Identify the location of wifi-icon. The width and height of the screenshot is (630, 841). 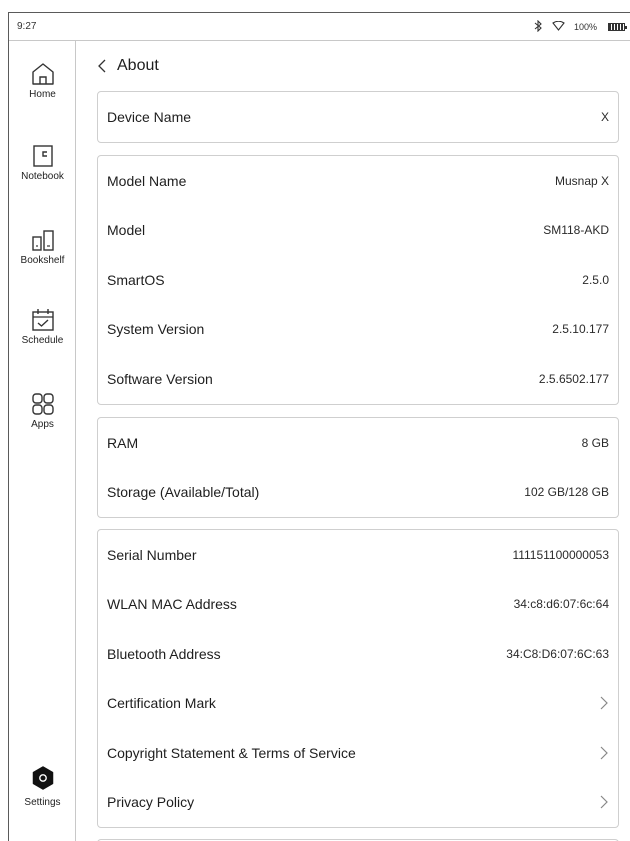
(558, 26).